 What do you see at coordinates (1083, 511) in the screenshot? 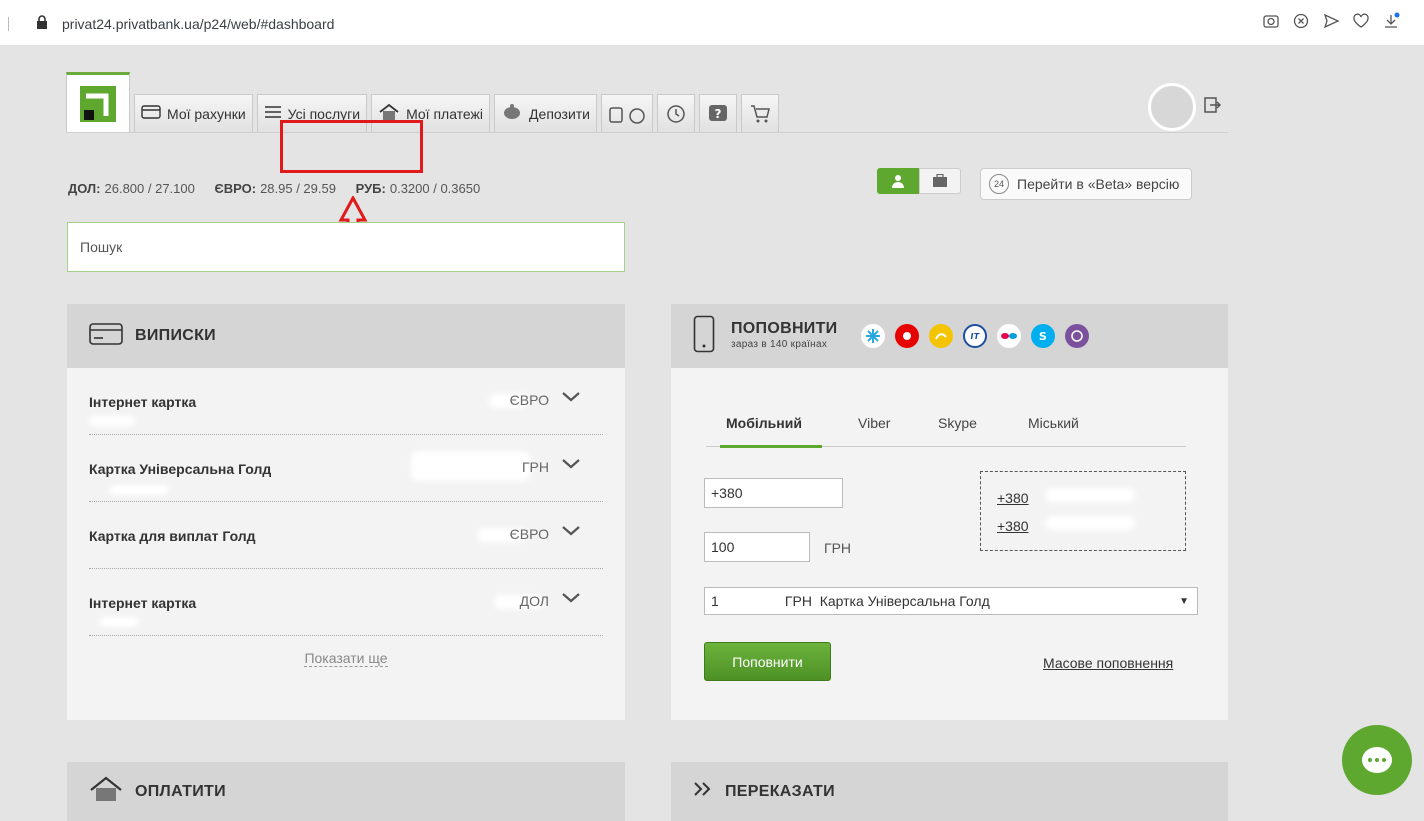
I see `recent-numbers-box: +380 +380` at bounding box center [1083, 511].